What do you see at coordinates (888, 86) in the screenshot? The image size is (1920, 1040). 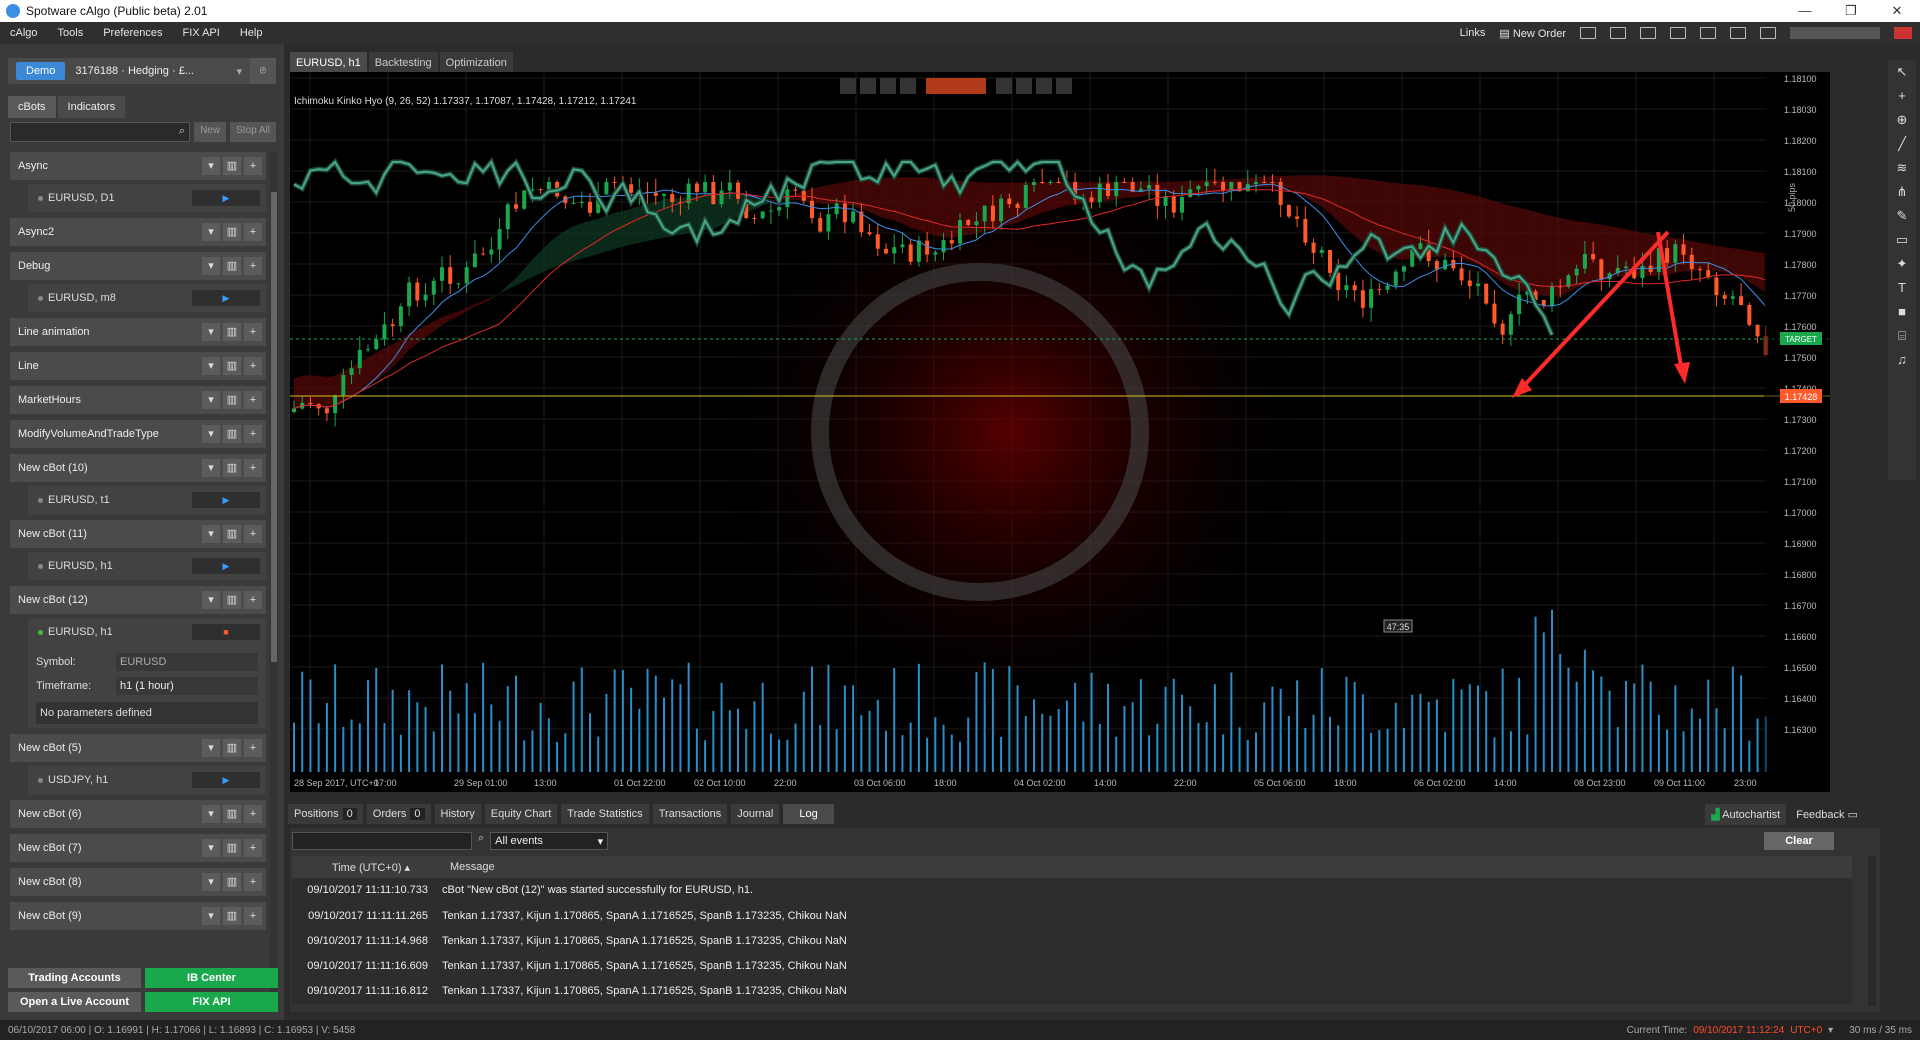 I see `candles-icon` at bounding box center [888, 86].